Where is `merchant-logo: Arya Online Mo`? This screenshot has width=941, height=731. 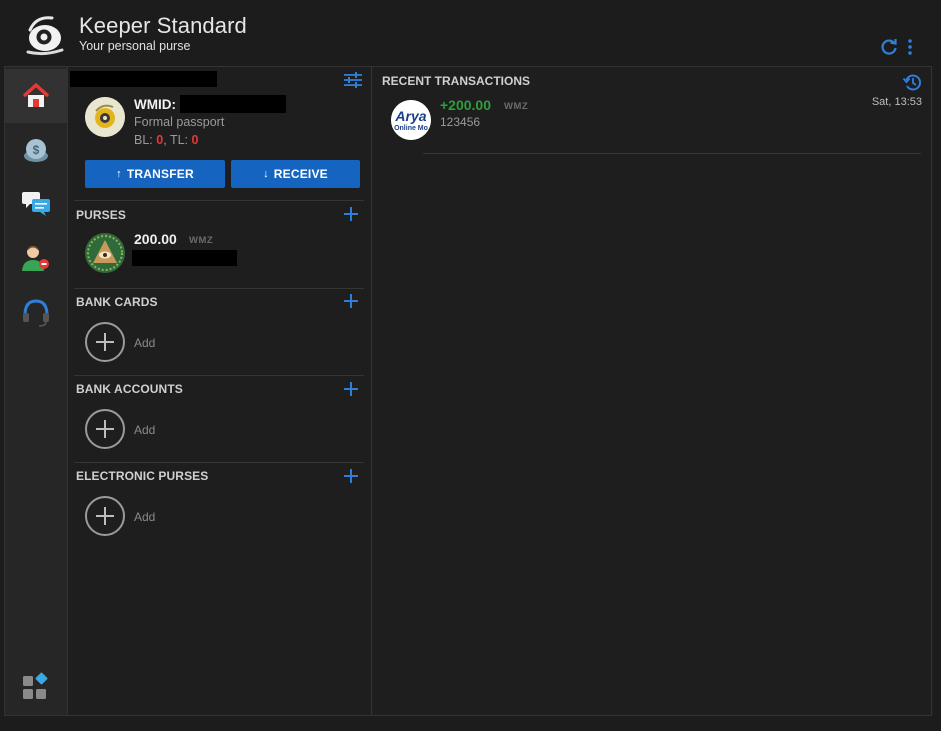
merchant-logo: Arya Online Mo is located at coordinates (411, 120).